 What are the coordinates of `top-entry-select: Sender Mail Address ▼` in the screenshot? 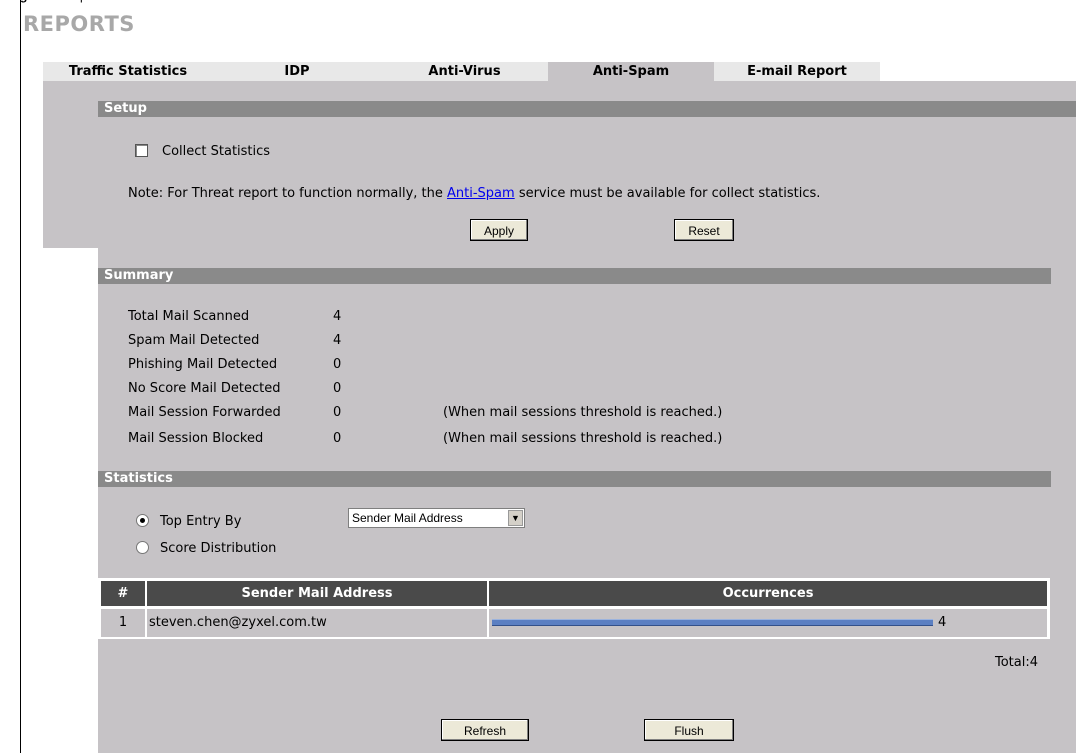 It's located at (436, 518).